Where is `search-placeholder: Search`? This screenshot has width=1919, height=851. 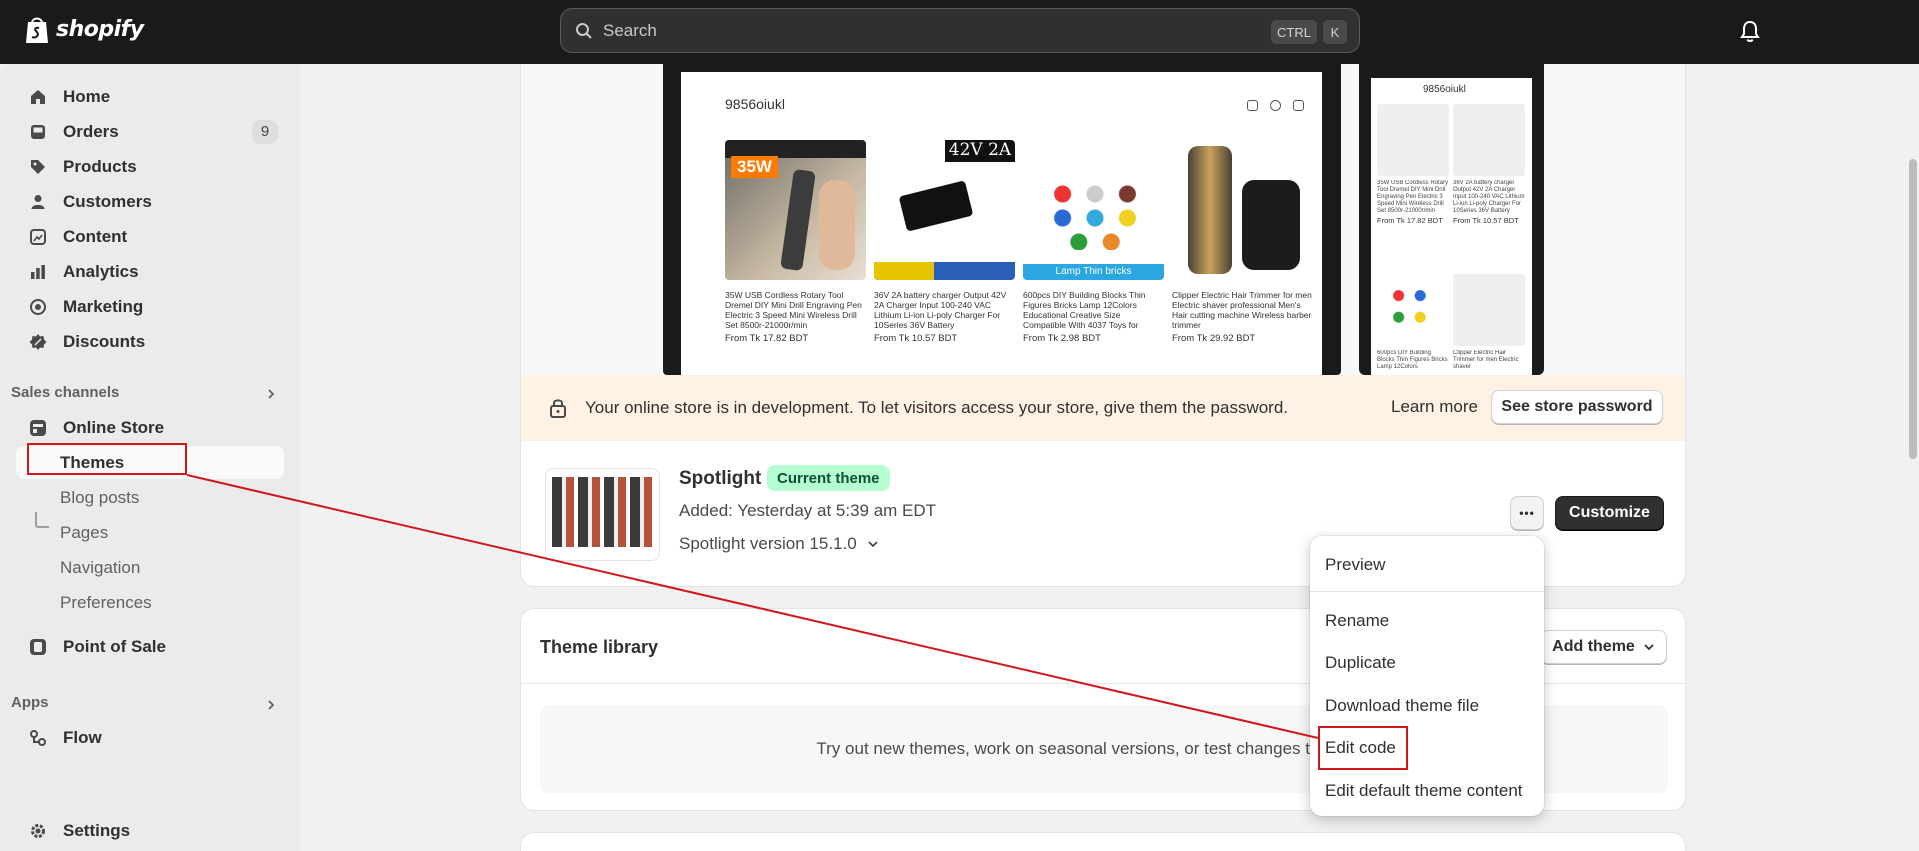 search-placeholder: Search is located at coordinates (630, 30).